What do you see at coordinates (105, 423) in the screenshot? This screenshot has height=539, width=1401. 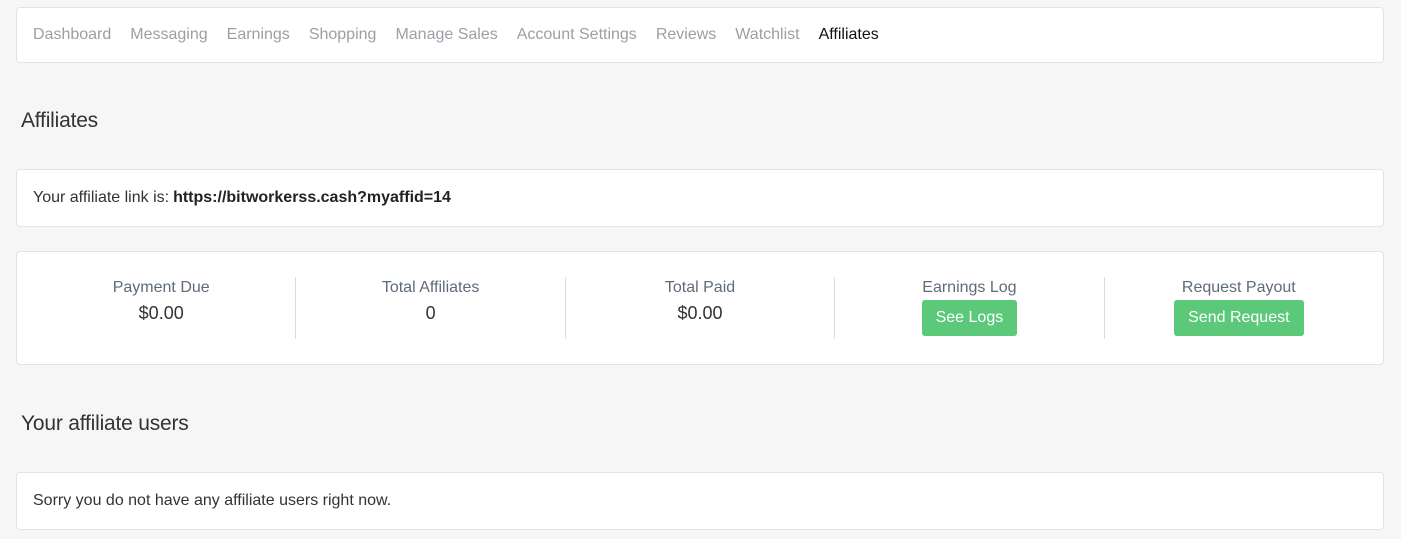 I see `affiliate-users-title: Your affiliate users` at bounding box center [105, 423].